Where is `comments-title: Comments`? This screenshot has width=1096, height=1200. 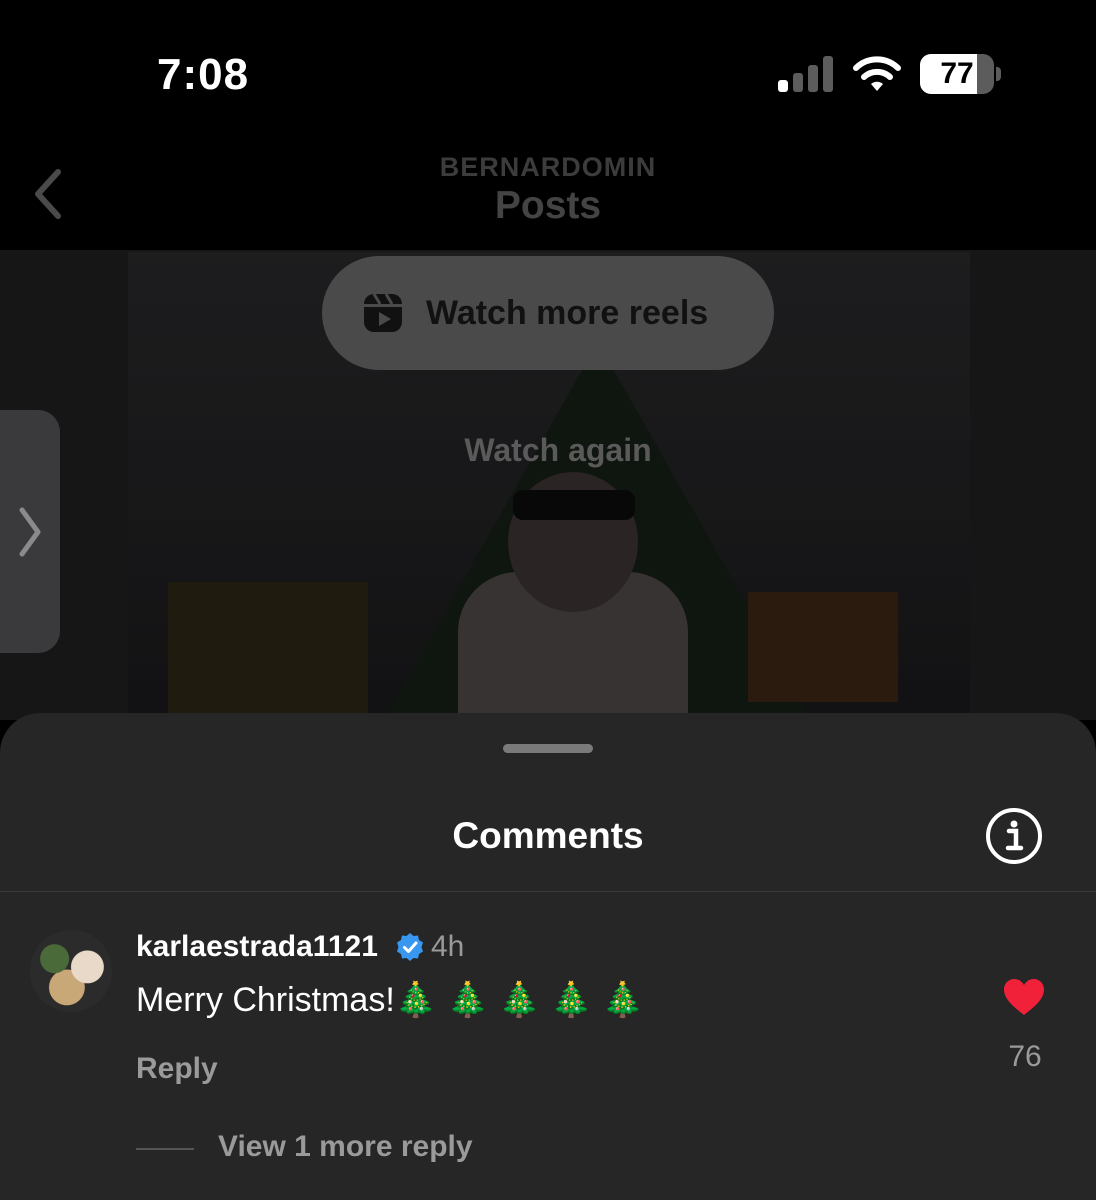 comments-title: Comments is located at coordinates (548, 835).